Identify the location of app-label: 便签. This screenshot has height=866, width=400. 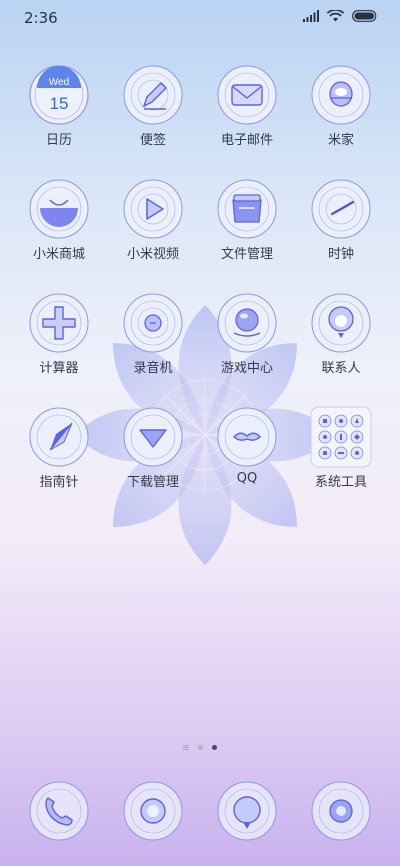
(152, 140).